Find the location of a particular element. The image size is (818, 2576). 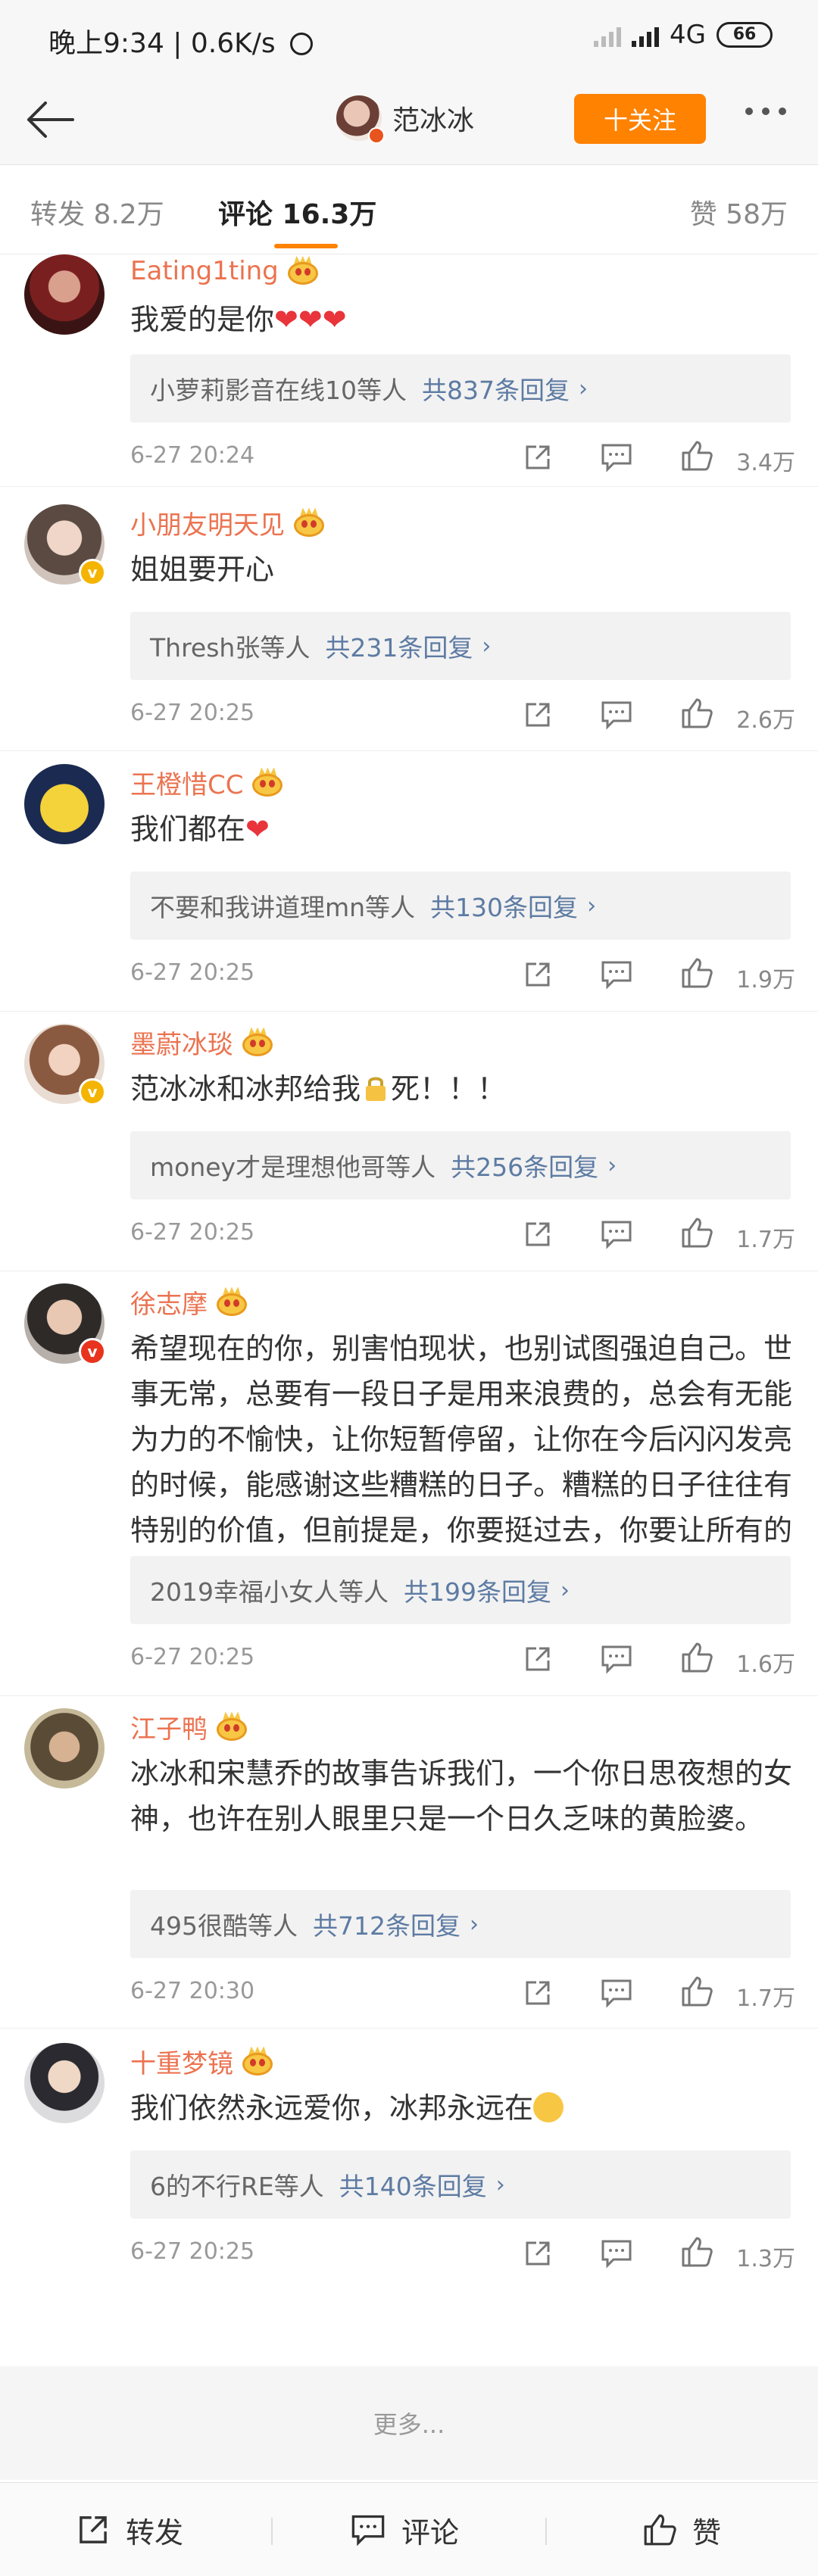

alarm-icon is located at coordinates (302, 44).